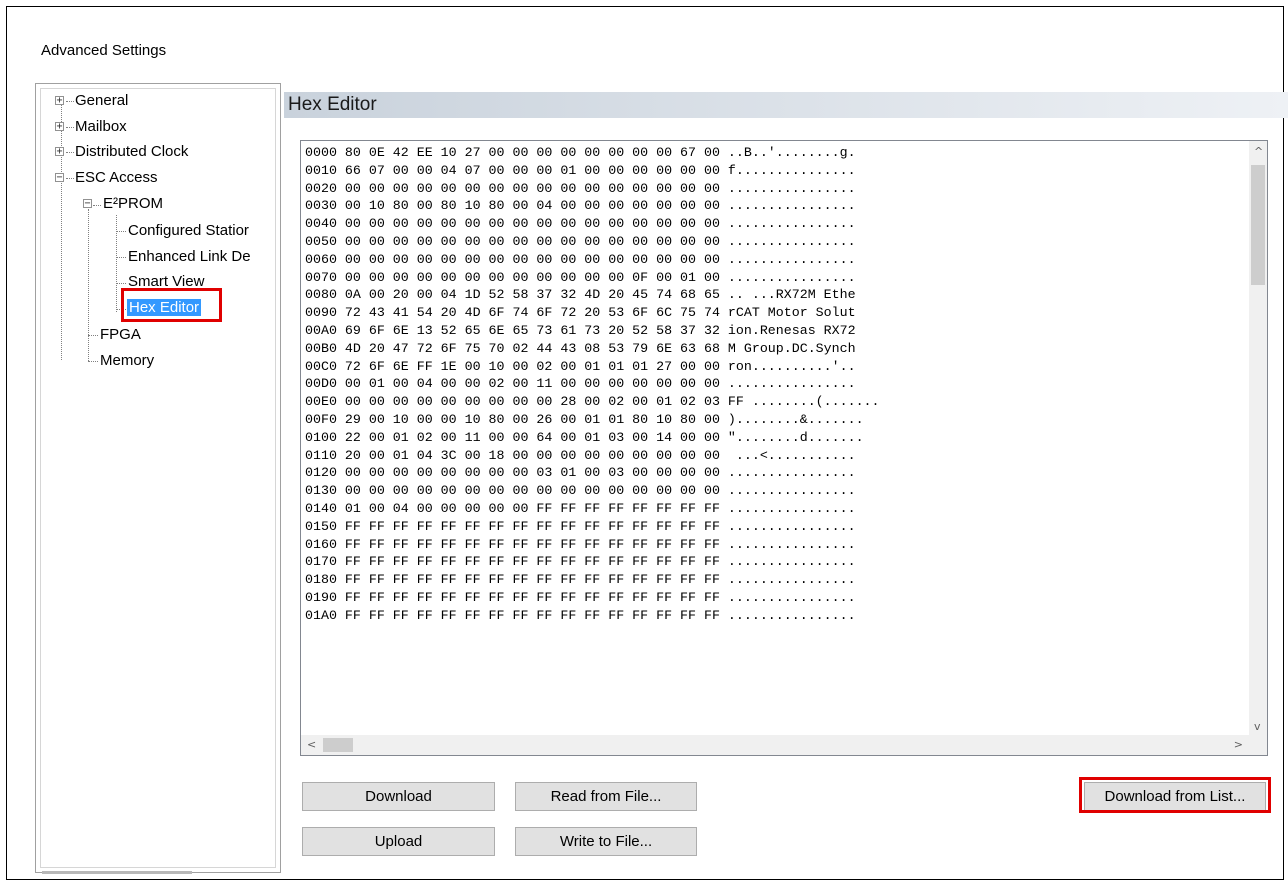 This screenshot has width=1288, height=884. Describe the element at coordinates (398, 841) in the screenshot. I see `upload-button: Upload` at that location.